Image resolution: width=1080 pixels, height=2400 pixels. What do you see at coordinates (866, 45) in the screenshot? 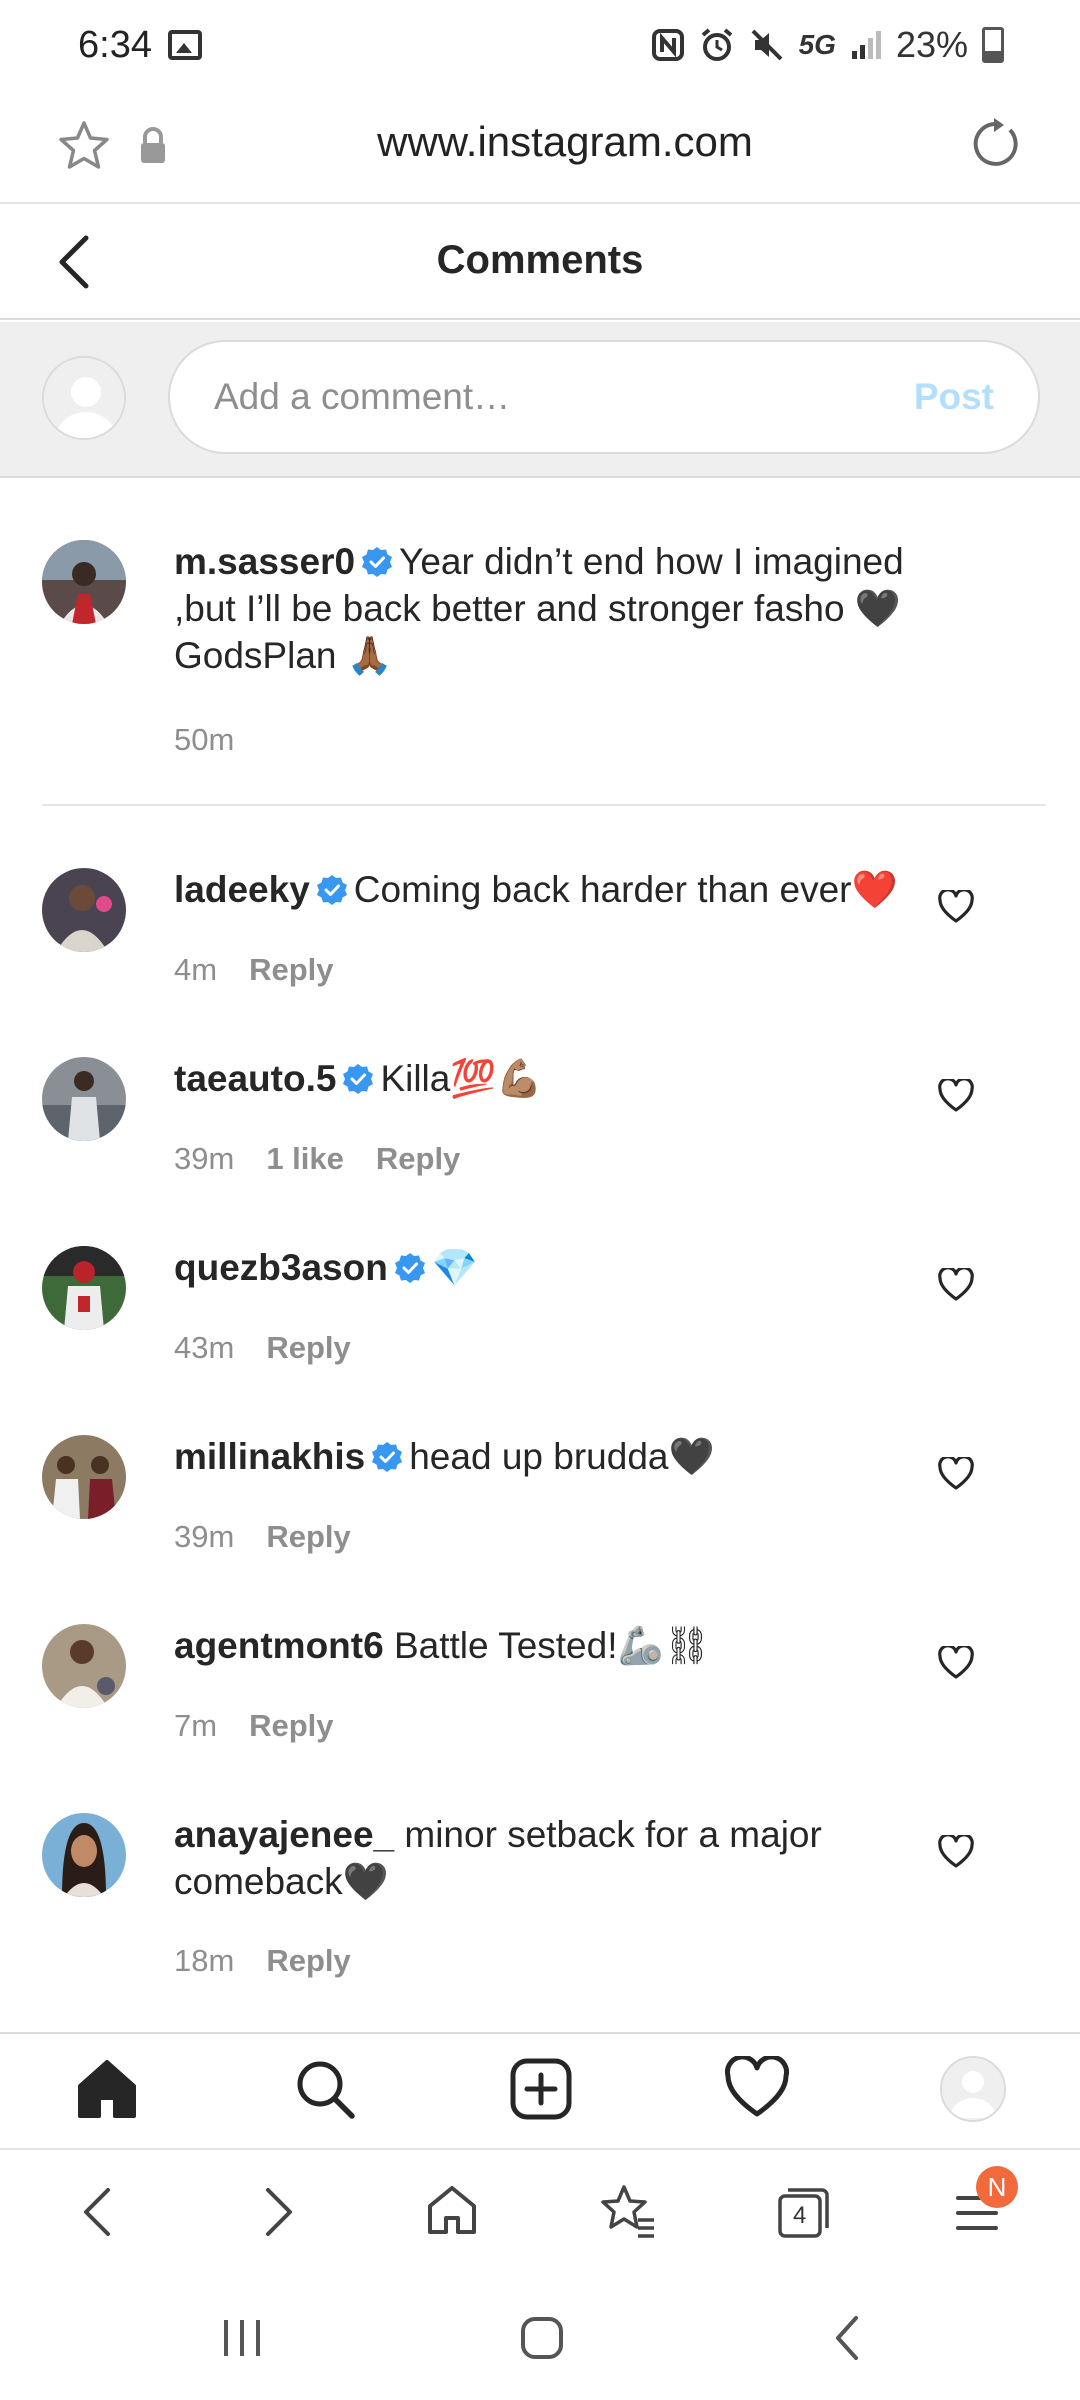
I see `signal-icon` at bounding box center [866, 45].